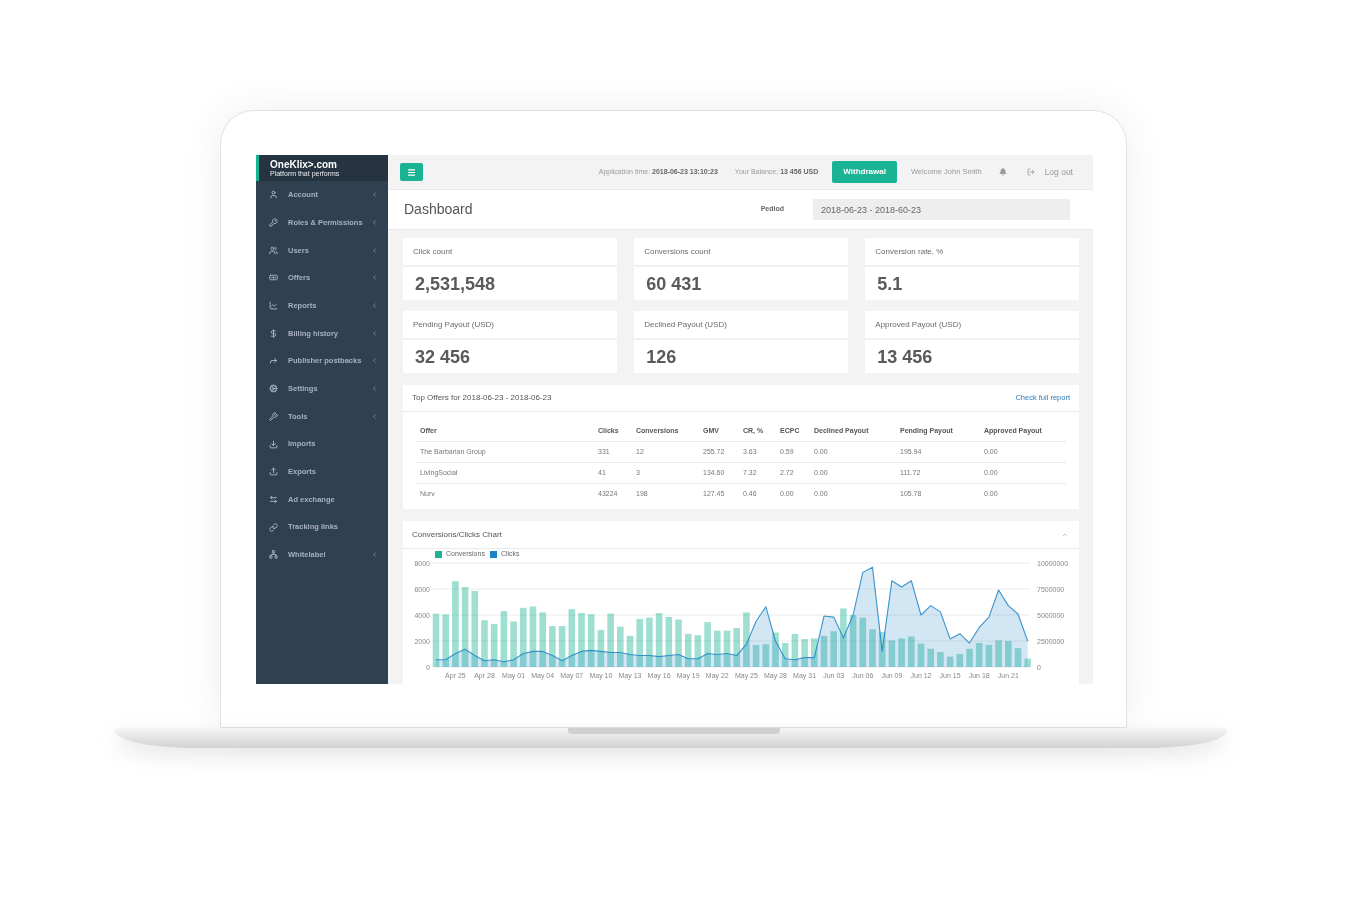 The width and height of the screenshot is (1350, 910). Describe the element at coordinates (909, 251) in the screenshot. I see `stat-label: Conversion rate, %` at that location.